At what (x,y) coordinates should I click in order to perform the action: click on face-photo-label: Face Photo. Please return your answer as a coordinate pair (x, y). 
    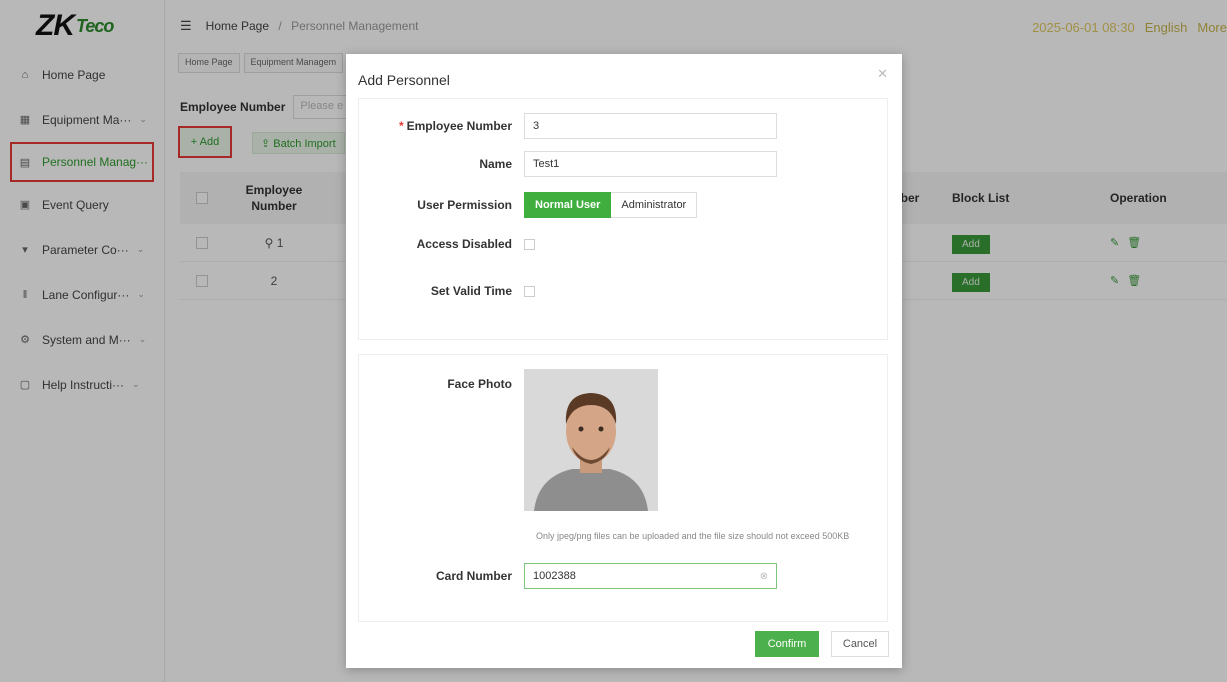
    Looking at the image, I should click on (479, 384).